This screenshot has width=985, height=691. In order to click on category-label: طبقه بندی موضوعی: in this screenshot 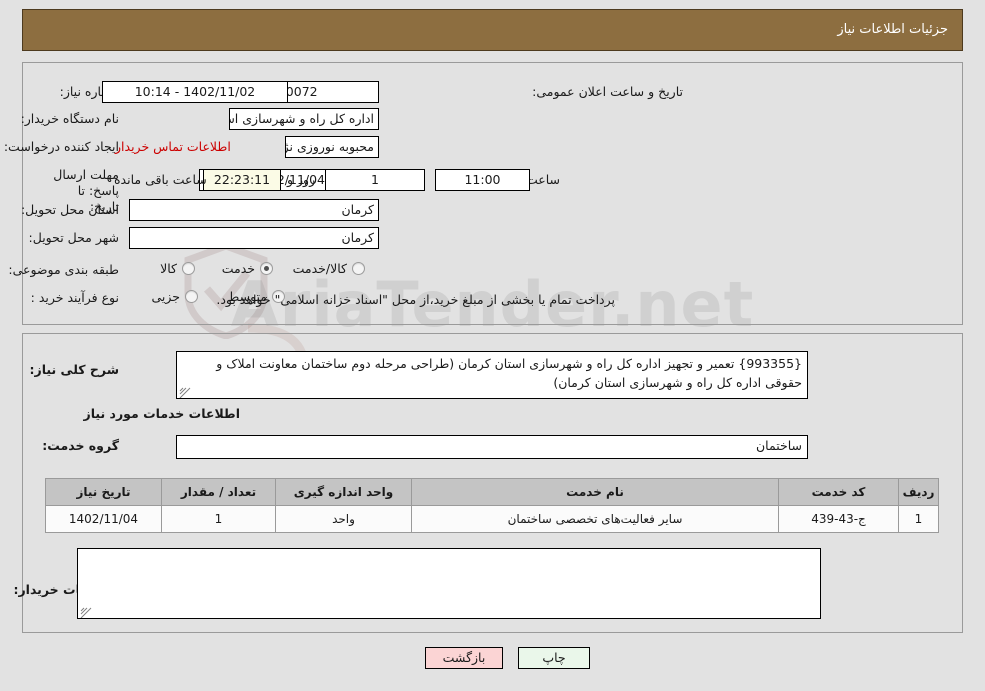, I will do `click(63, 269)`.